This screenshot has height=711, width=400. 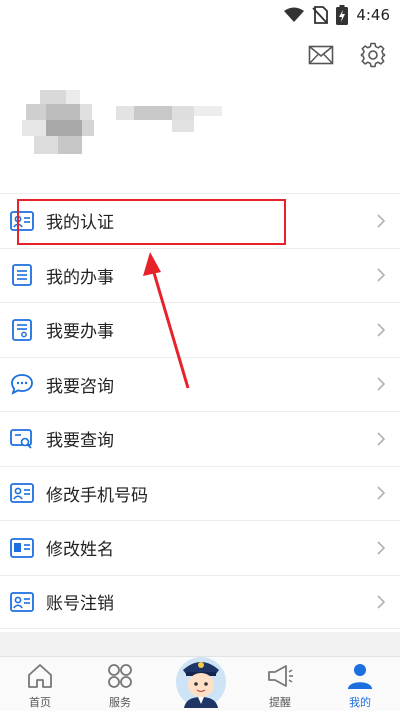 I want to click on menu-item-change-phone: 修改手机号码, so click(x=200, y=493).